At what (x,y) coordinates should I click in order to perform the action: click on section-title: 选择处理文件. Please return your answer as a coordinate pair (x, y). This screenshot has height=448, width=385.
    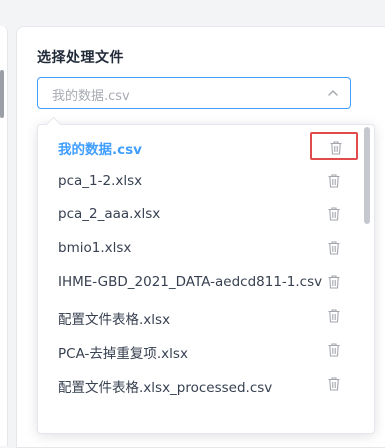
    Looking at the image, I should click on (80, 58).